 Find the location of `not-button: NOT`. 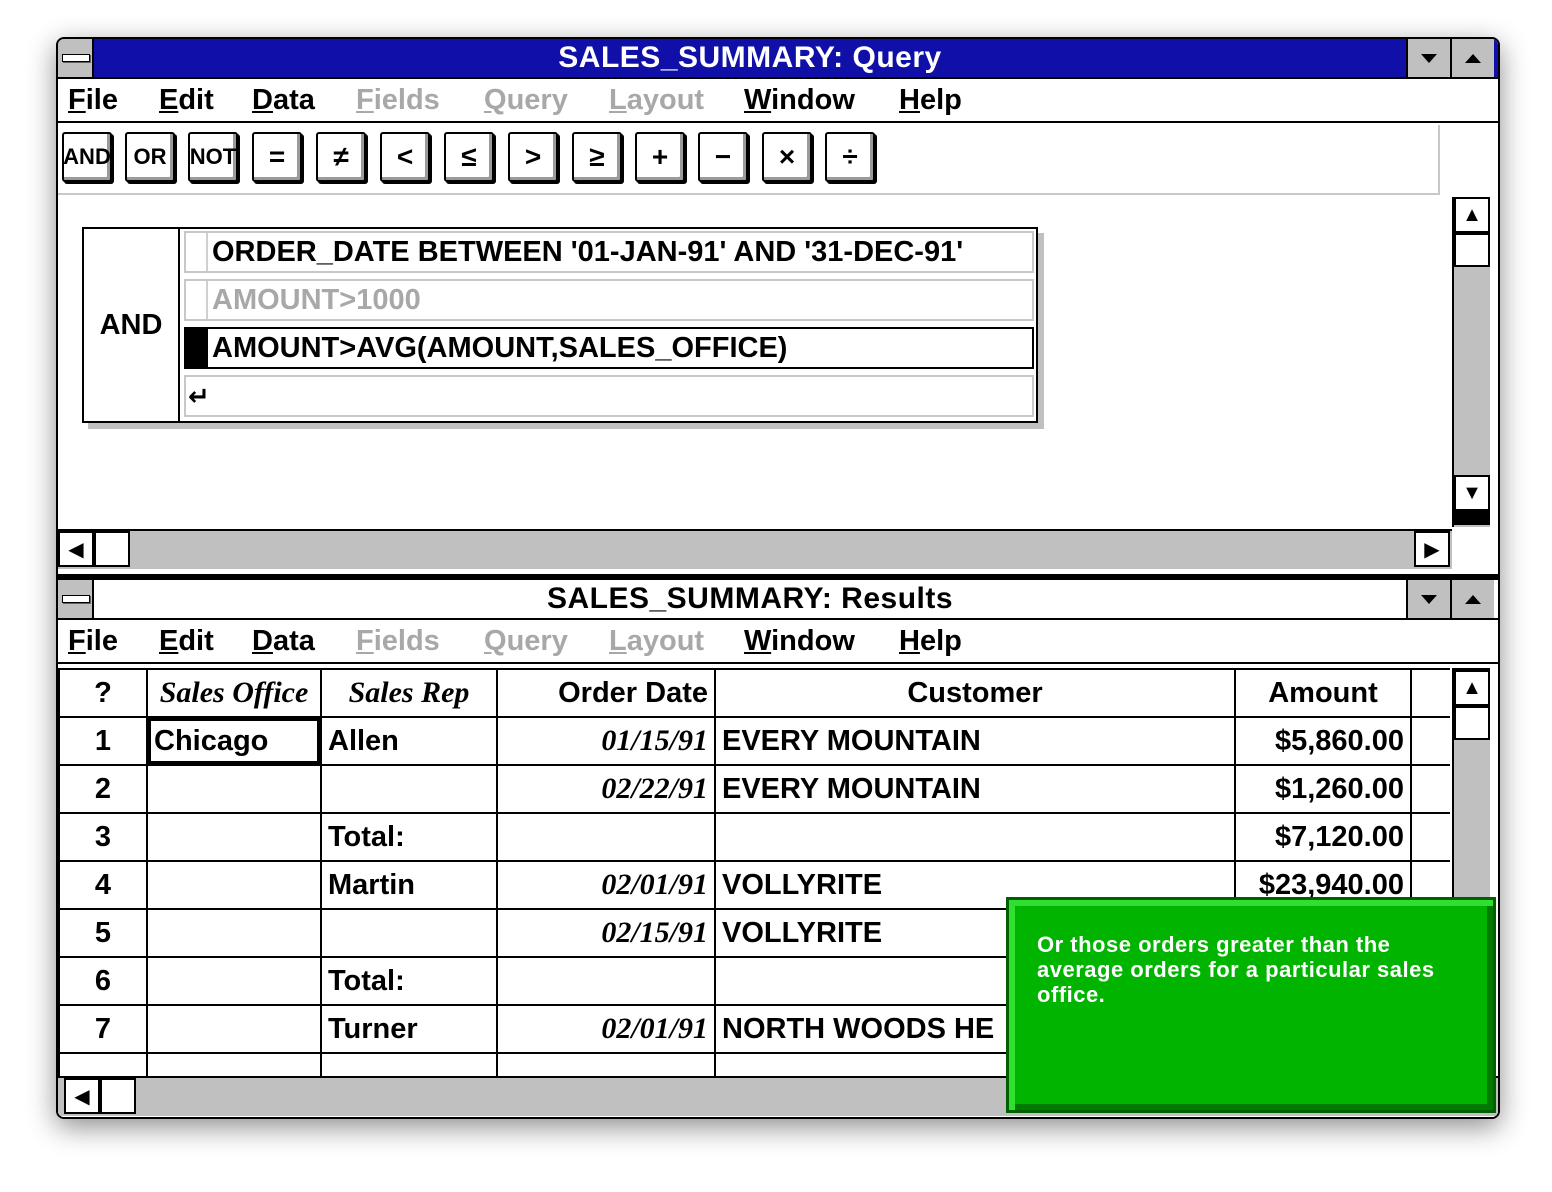

not-button: NOT is located at coordinates (213, 157).